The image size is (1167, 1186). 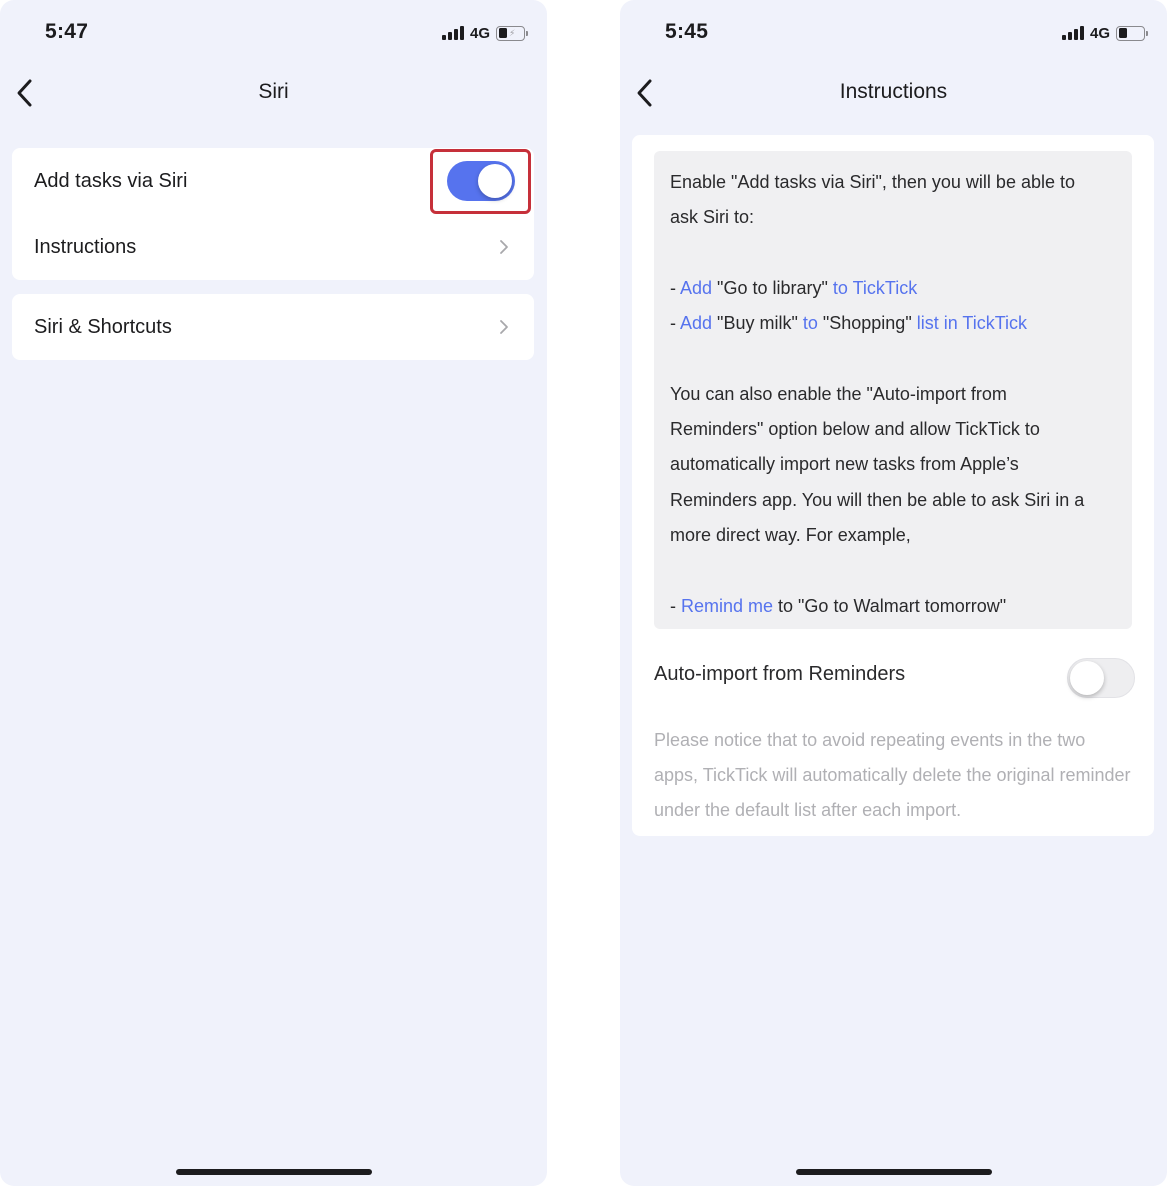 What do you see at coordinates (727, 605) in the screenshot?
I see `keyword-remind-me: Remind me` at bounding box center [727, 605].